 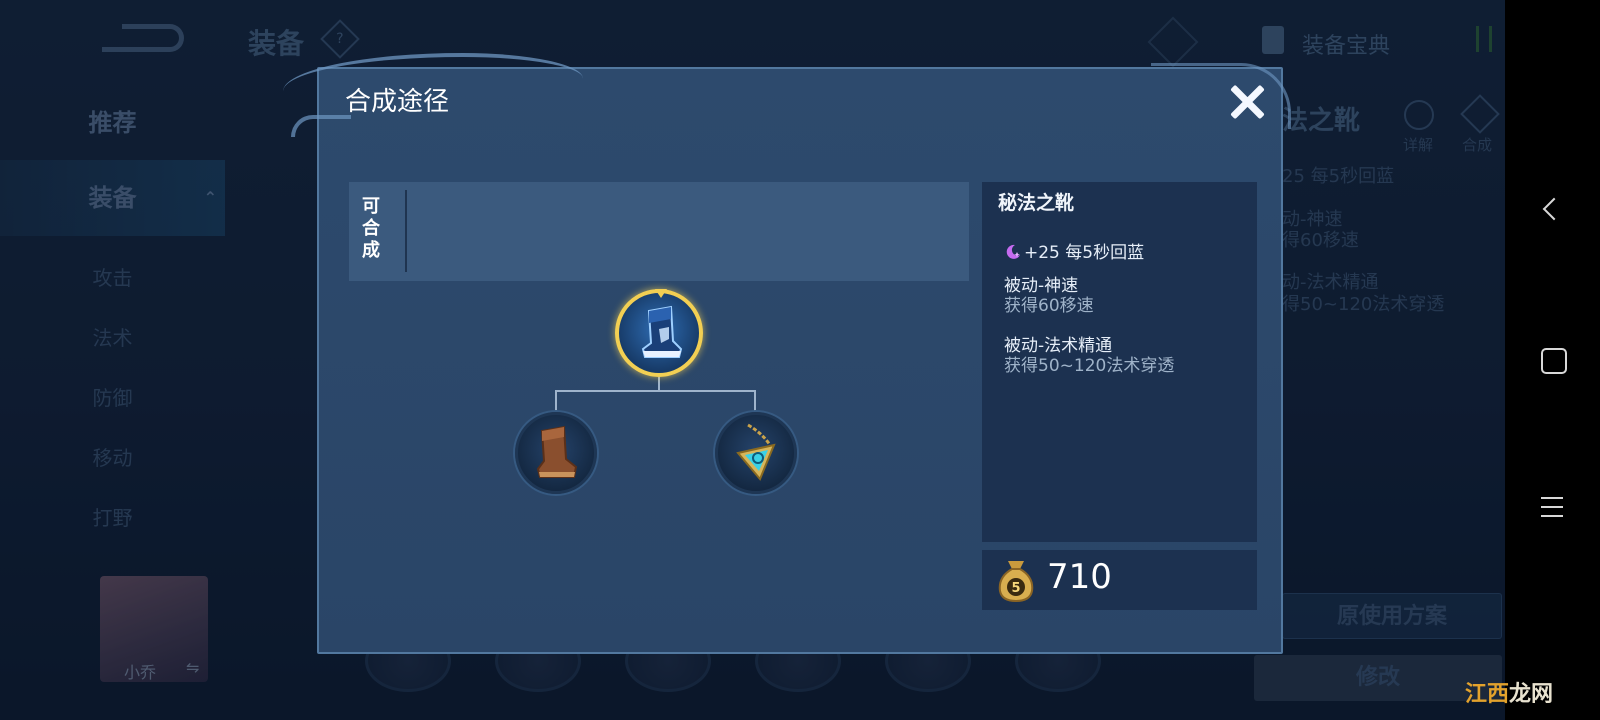 I want to click on nav-menu-icon, so click(x=1552, y=508).